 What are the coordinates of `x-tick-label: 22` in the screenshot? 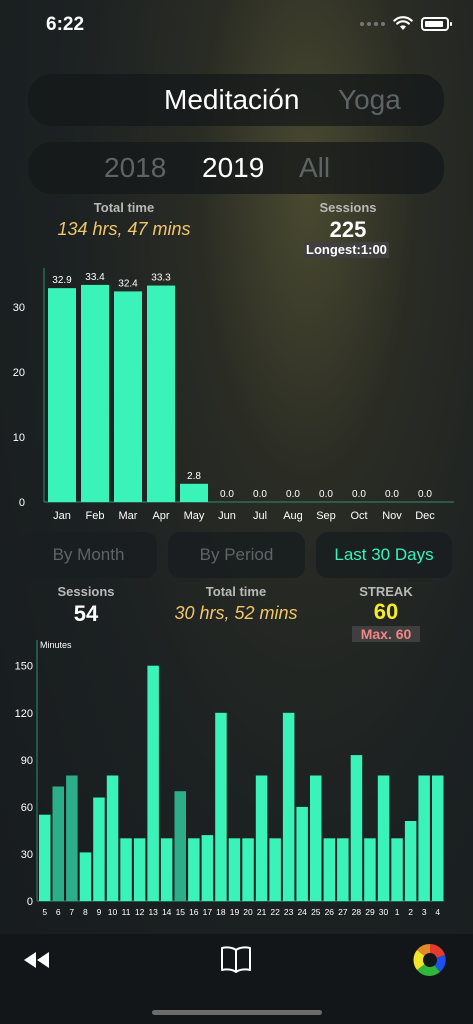 It's located at (275, 912).